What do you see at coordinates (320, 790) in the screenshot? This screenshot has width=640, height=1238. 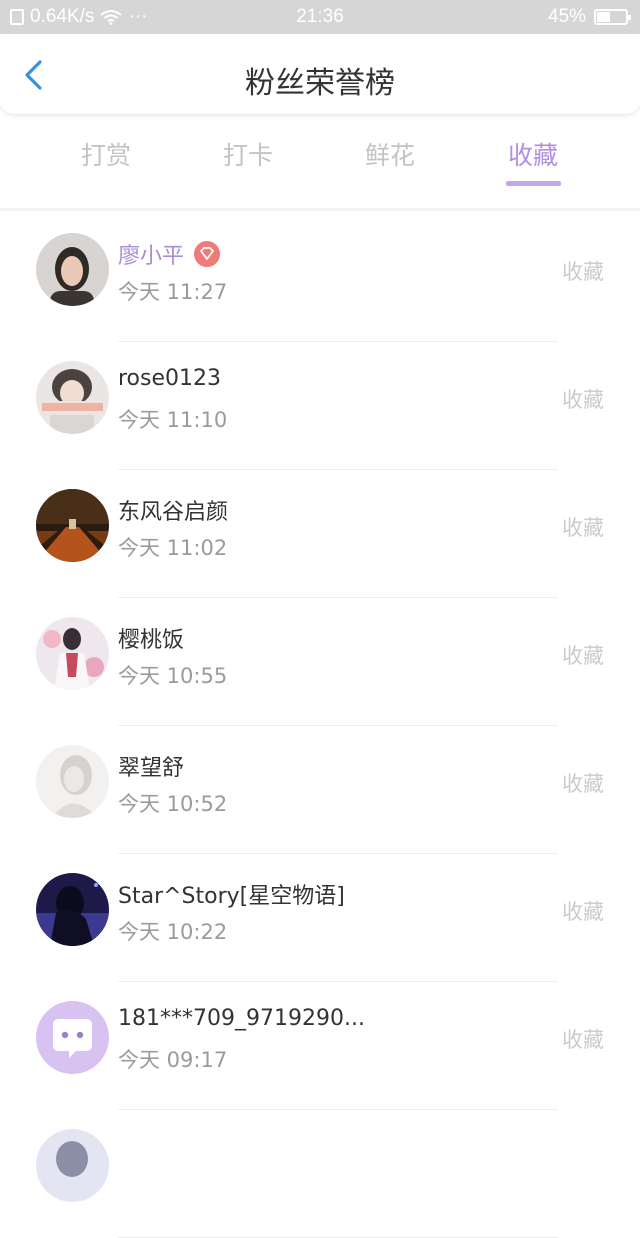 I see `list-item: 翠望舒 今天 10:52 收藏` at bounding box center [320, 790].